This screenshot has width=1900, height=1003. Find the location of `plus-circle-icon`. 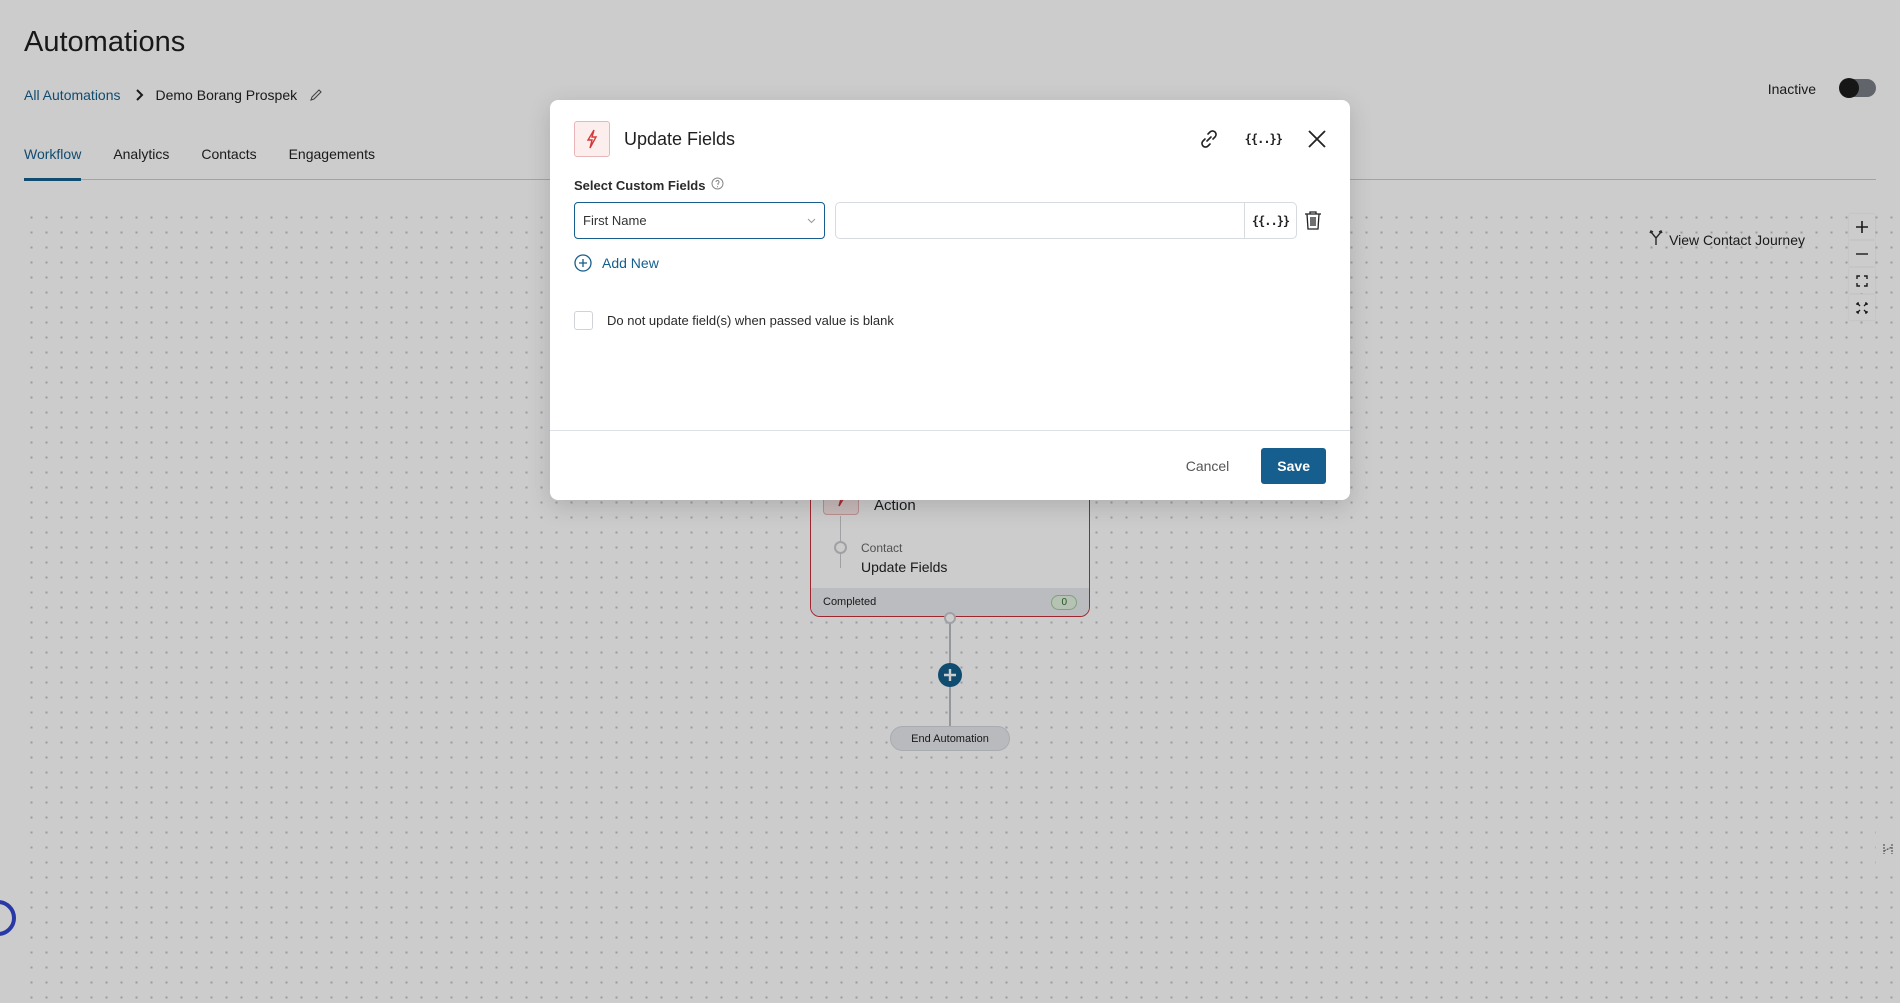

plus-circle-icon is located at coordinates (583, 263).